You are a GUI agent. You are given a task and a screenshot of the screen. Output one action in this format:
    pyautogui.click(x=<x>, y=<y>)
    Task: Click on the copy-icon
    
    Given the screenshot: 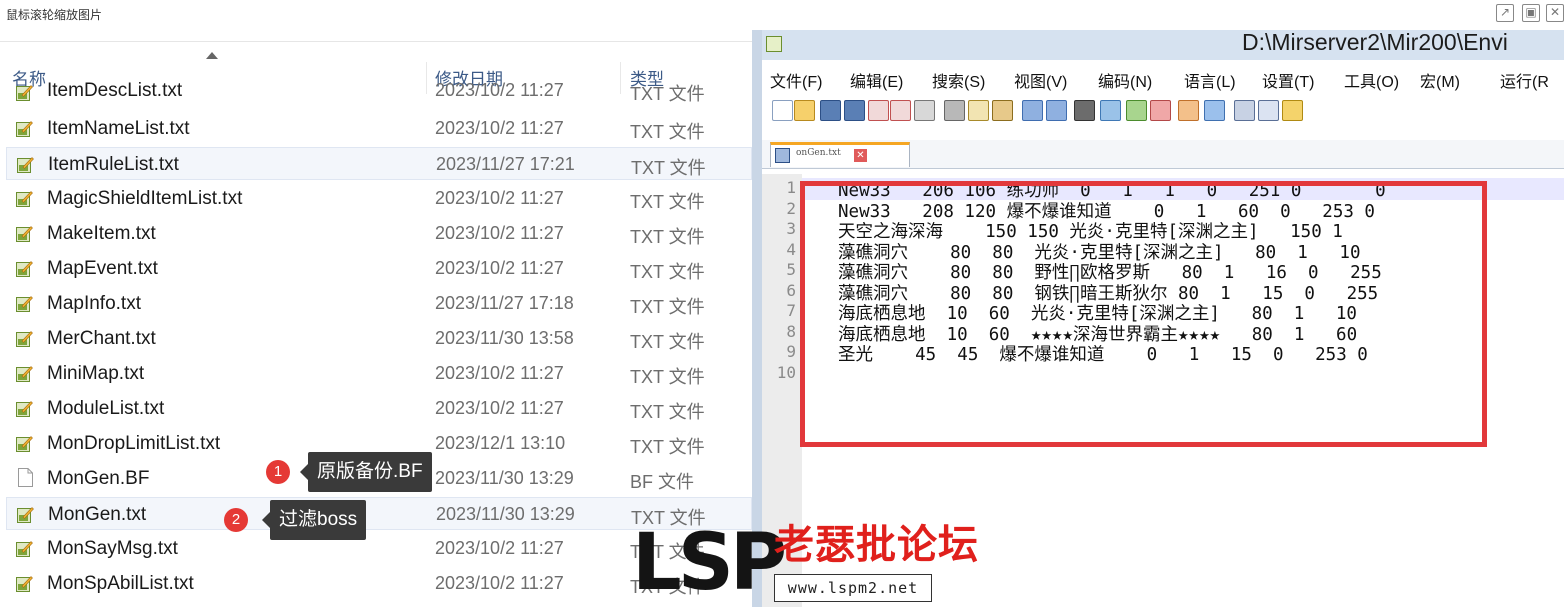 What is the action you would take?
    pyautogui.click(x=978, y=110)
    